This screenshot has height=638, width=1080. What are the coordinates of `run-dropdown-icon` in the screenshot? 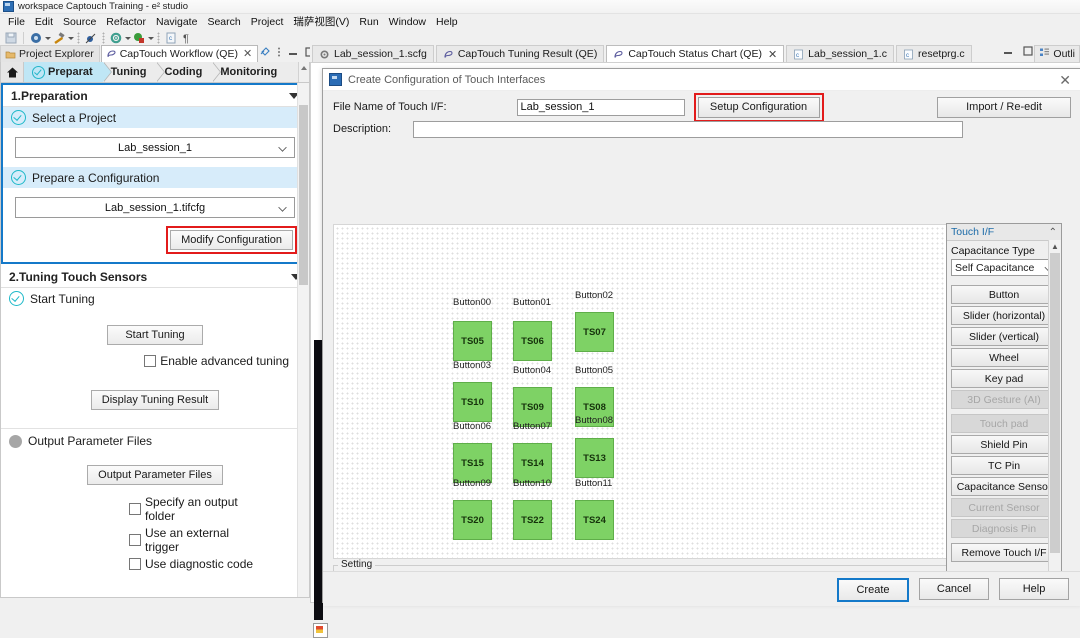 It's located at (150, 38).